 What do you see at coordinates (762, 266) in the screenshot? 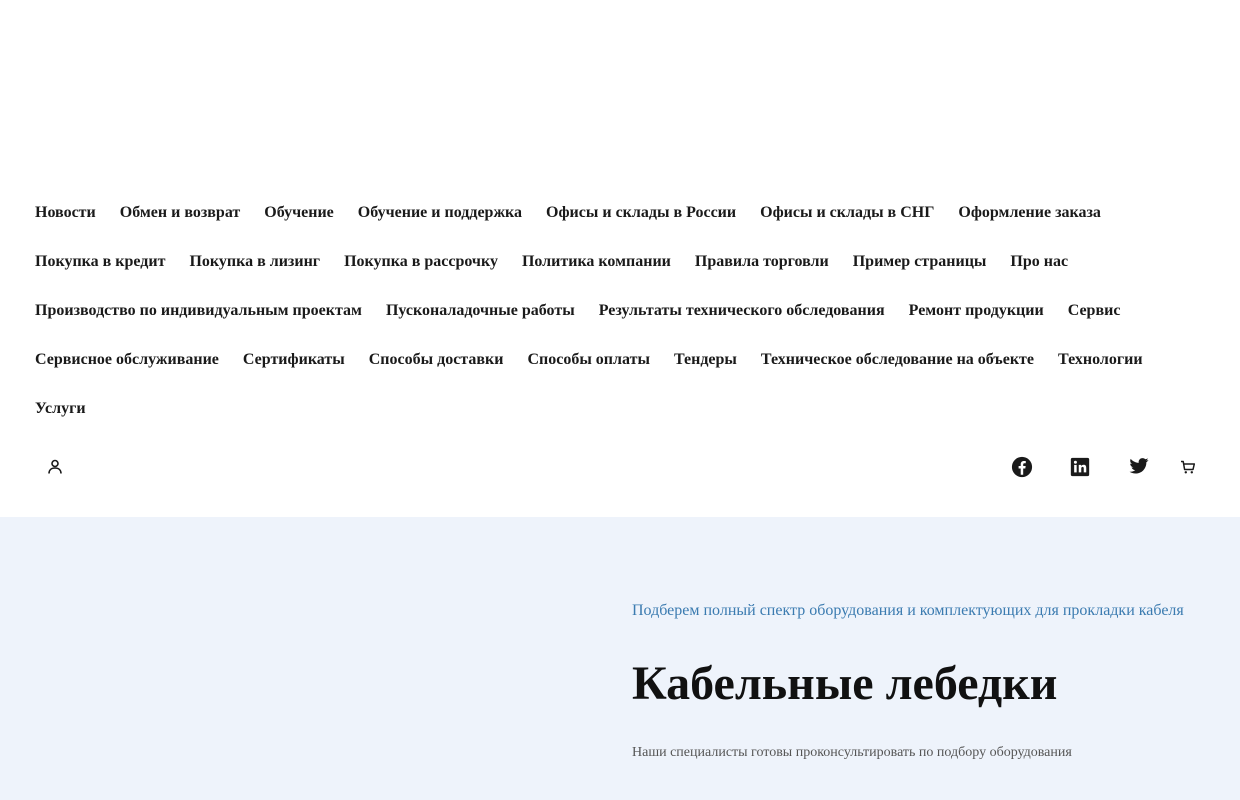
I see `nav-link: Правила торговли` at bounding box center [762, 266].